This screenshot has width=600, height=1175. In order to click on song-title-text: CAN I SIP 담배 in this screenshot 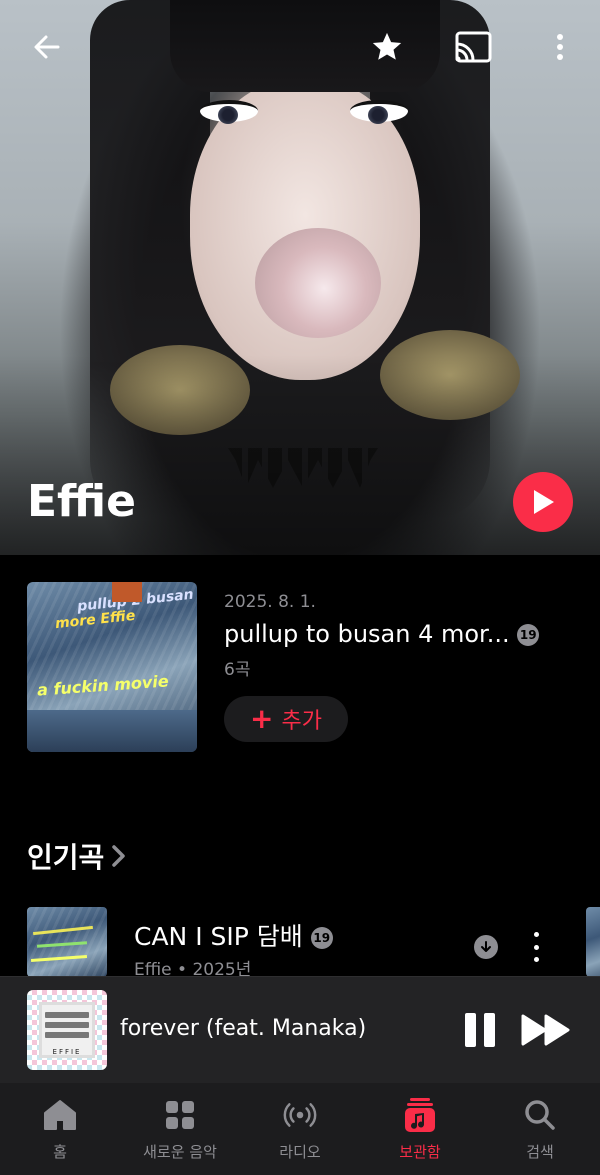, I will do `click(218, 936)`.